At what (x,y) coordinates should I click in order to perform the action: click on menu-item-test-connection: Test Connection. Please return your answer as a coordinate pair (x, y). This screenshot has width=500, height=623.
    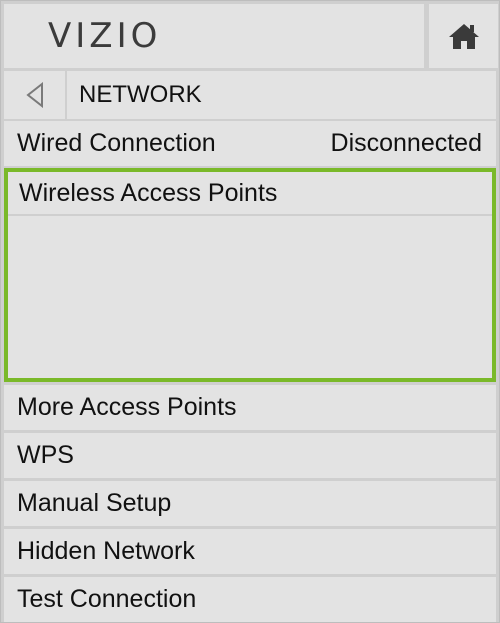
    Looking at the image, I should click on (250, 599).